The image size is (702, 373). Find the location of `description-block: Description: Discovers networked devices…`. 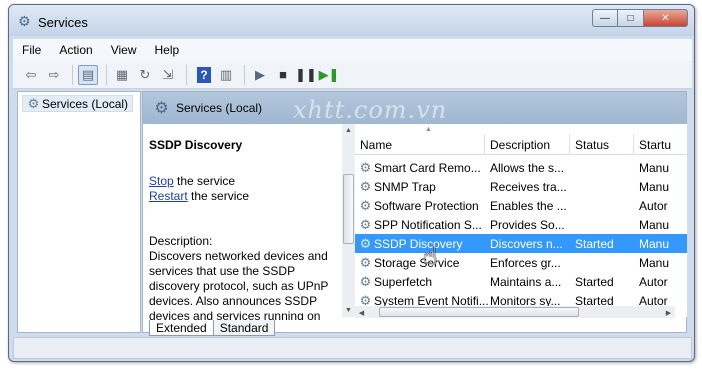

description-block: Description: Discovers networked devices… is located at coordinates (247, 277).